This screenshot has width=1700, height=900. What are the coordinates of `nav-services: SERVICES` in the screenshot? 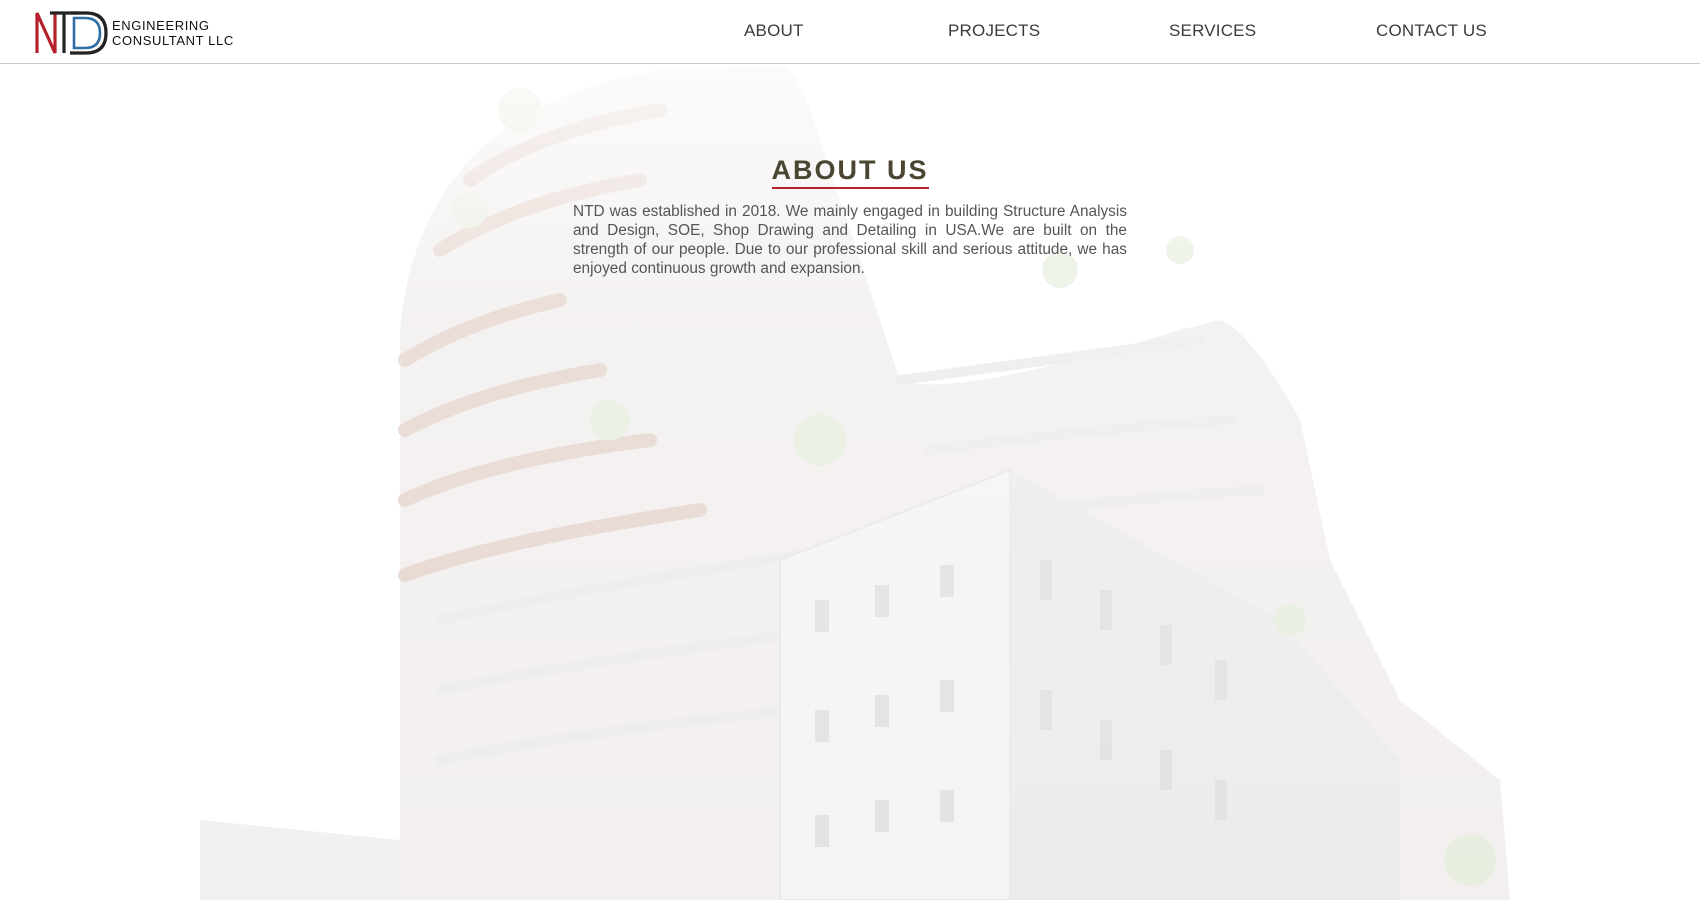 It's located at (1212, 31).